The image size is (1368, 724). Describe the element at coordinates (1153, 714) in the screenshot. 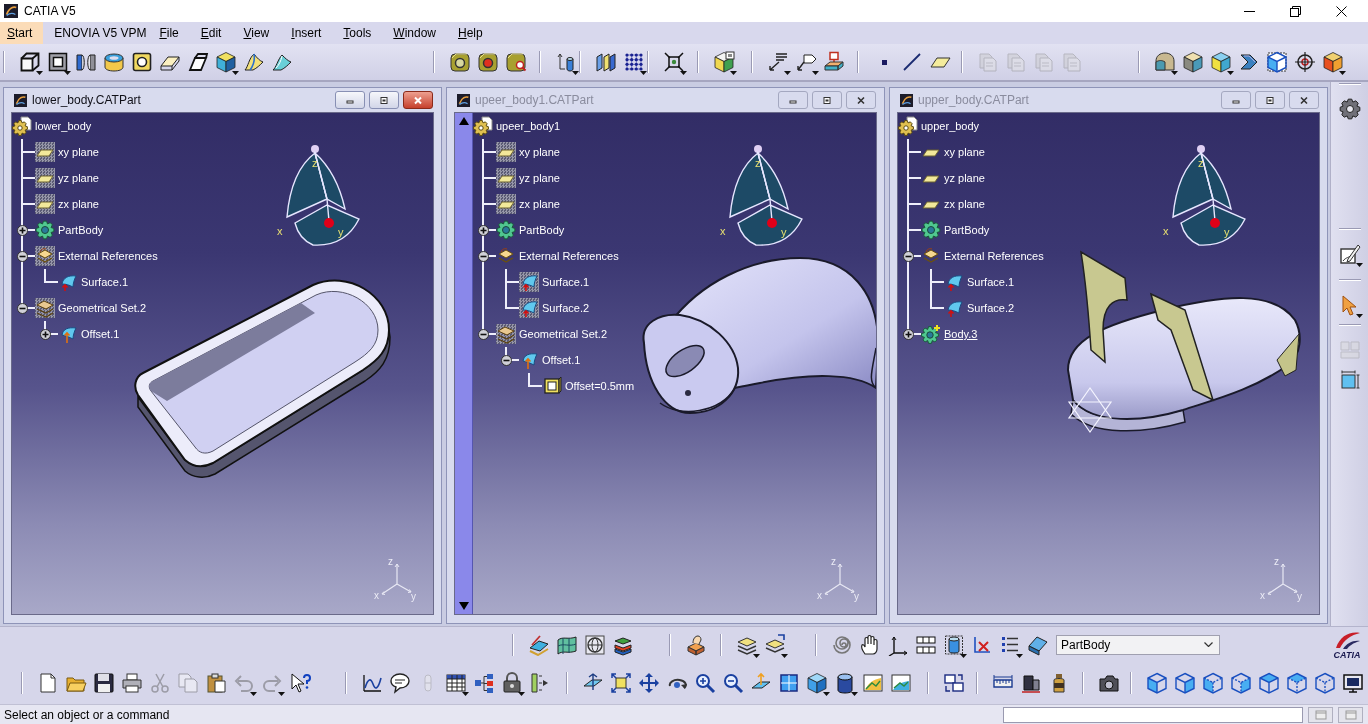

I see `command-field` at that location.